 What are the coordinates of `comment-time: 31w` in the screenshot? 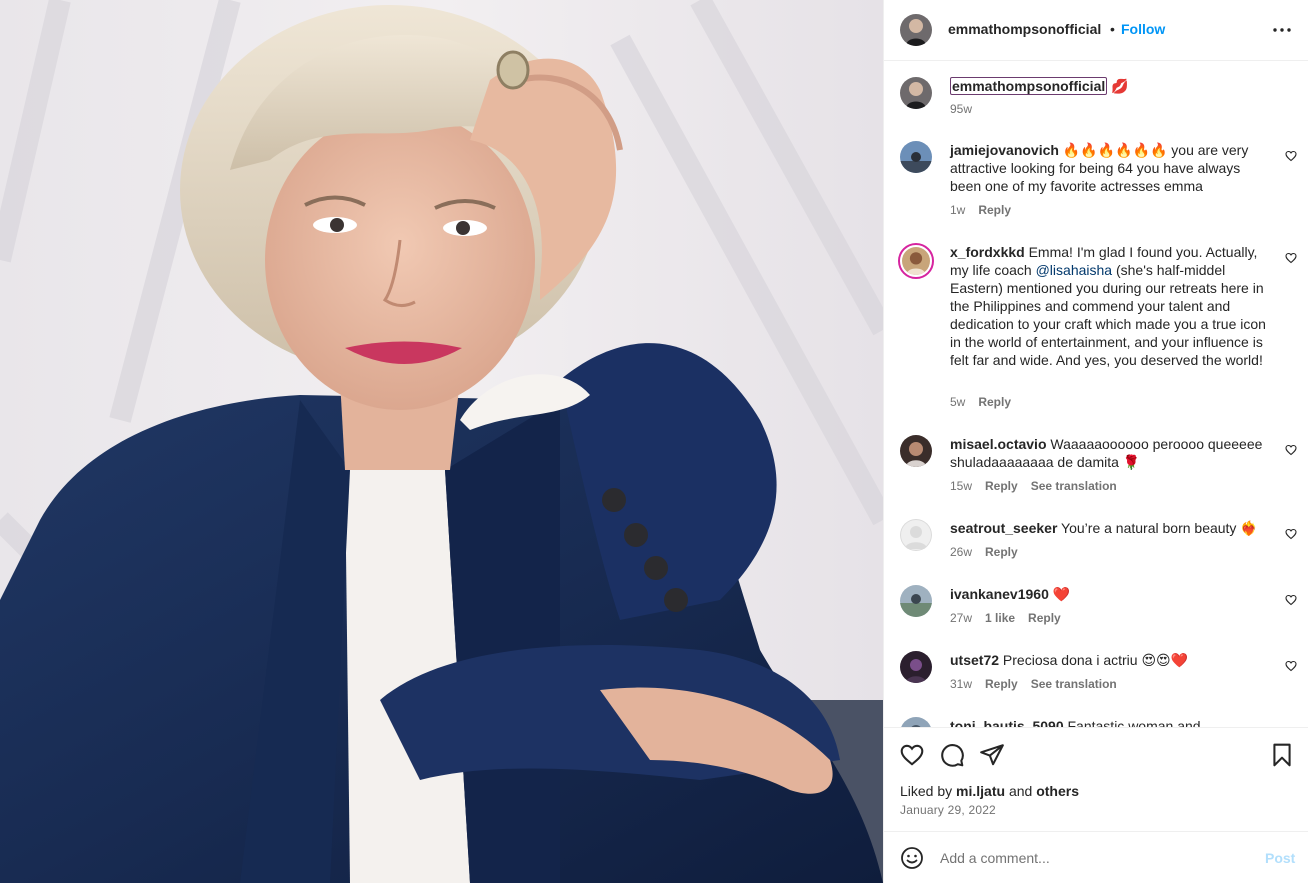 It's located at (961, 684).